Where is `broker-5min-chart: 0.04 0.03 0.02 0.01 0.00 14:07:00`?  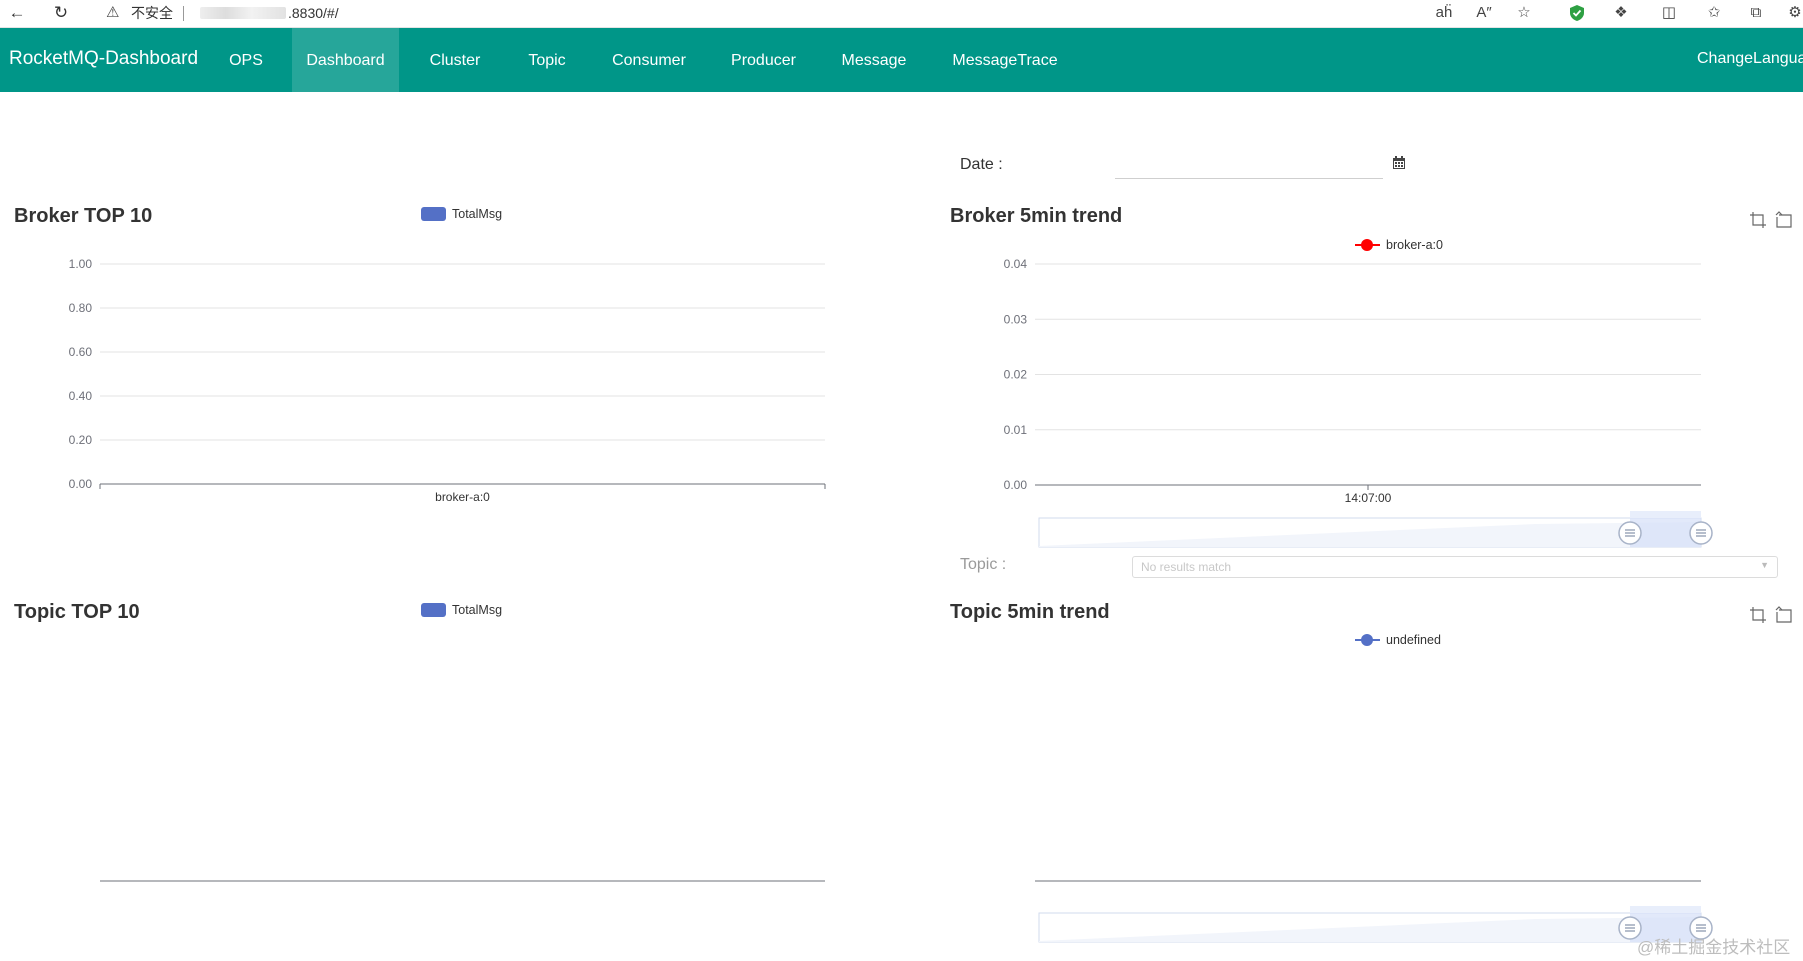 broker-5min-chart: 0.04 0.03 0.02 0.01 0.00 14:07:00 is located at coordinates (1358, 402).